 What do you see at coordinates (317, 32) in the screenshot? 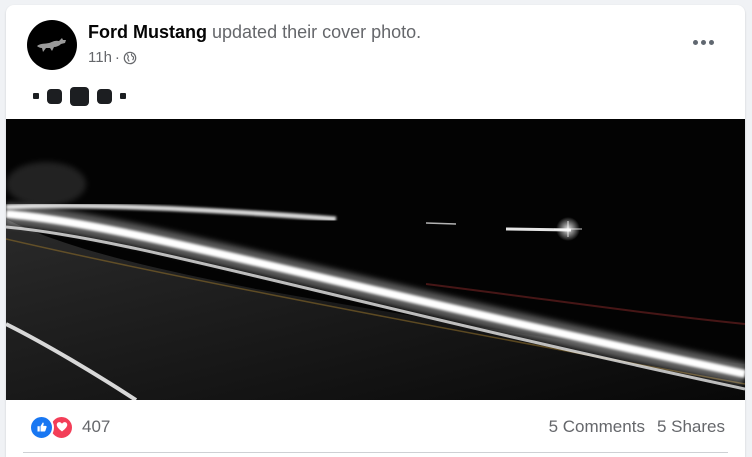
I see `post-action: updated their cover photo.` at bounding box center [317, 32].